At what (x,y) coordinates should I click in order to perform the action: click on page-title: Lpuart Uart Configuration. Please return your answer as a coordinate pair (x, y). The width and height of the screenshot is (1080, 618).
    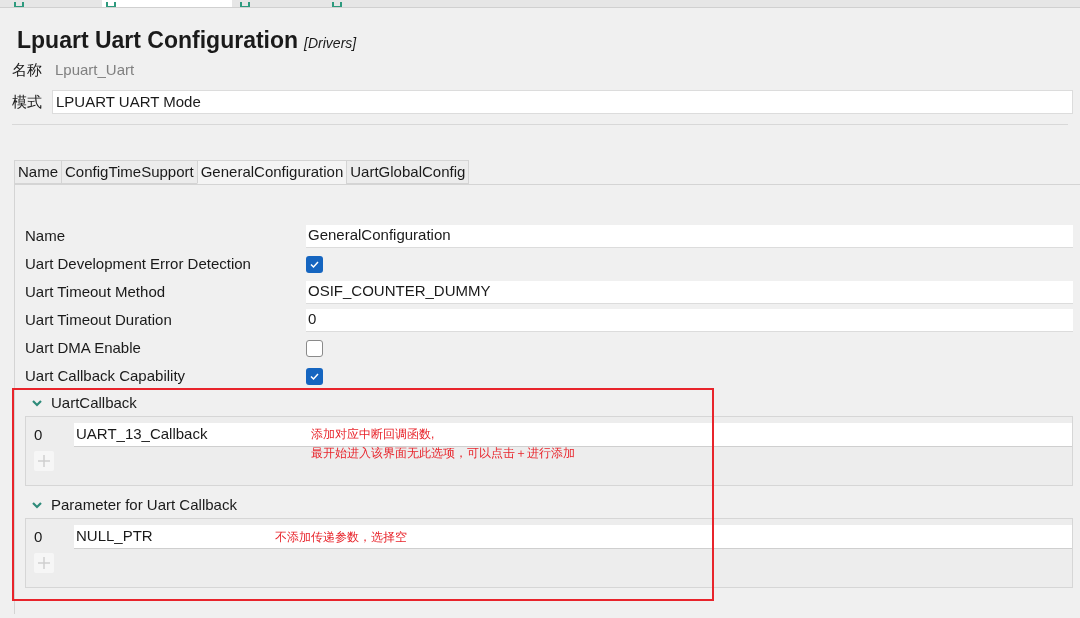
    Looking at the image, I should click on (158, 40).